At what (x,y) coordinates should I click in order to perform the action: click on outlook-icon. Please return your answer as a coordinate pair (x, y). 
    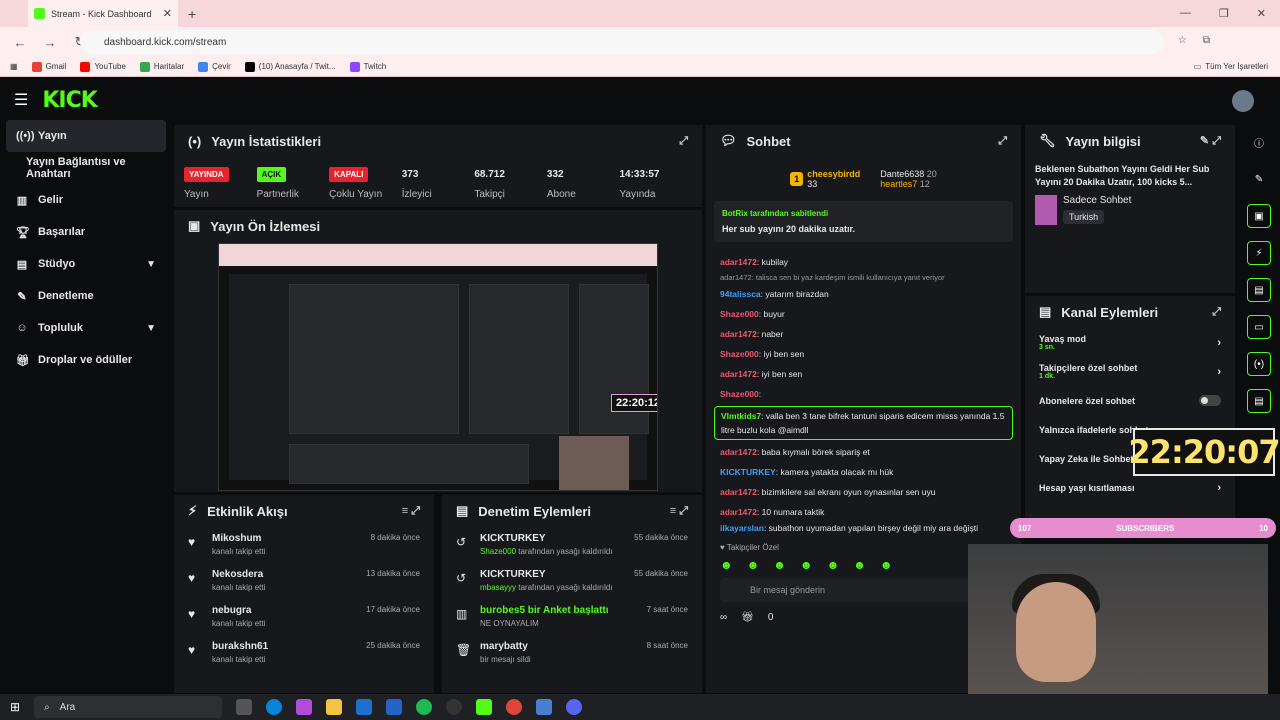
    Looking at the image, I should click on (394, 707).